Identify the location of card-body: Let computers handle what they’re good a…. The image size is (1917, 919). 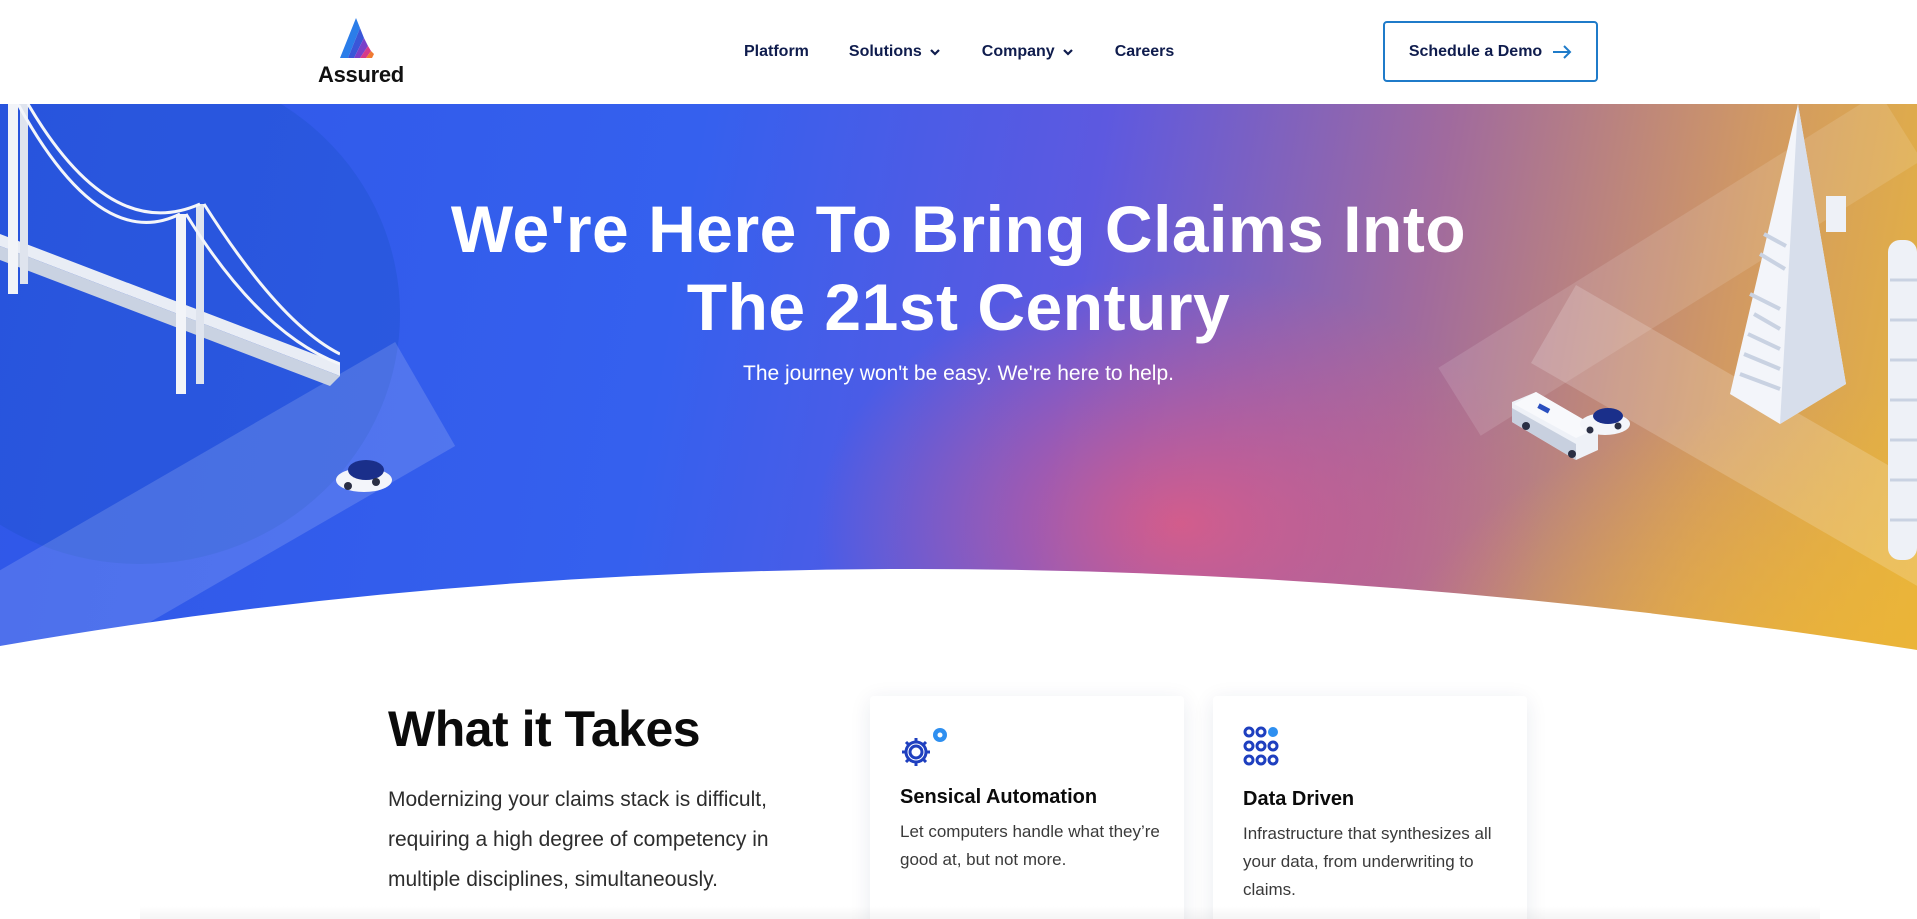
(1030, 845).